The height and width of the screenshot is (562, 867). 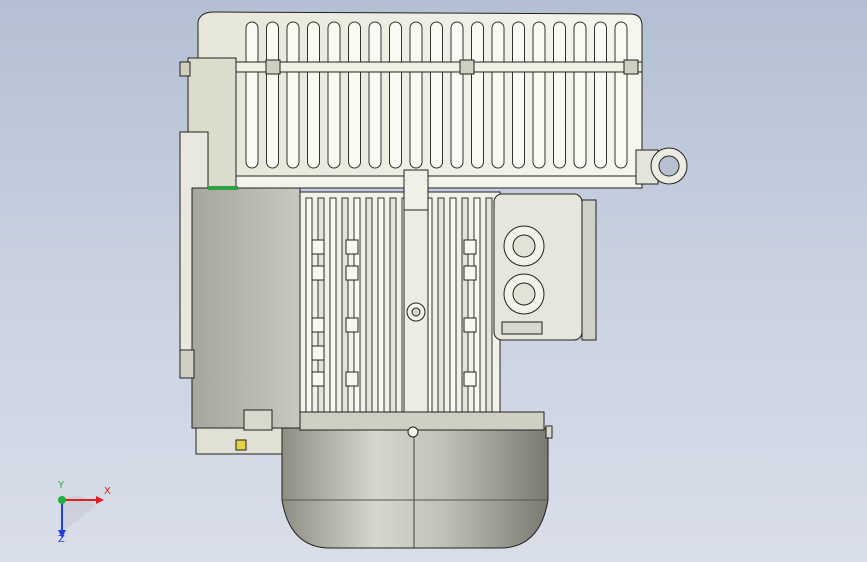 I want to click on triad-x-label: X, so click(x=107, y=491).